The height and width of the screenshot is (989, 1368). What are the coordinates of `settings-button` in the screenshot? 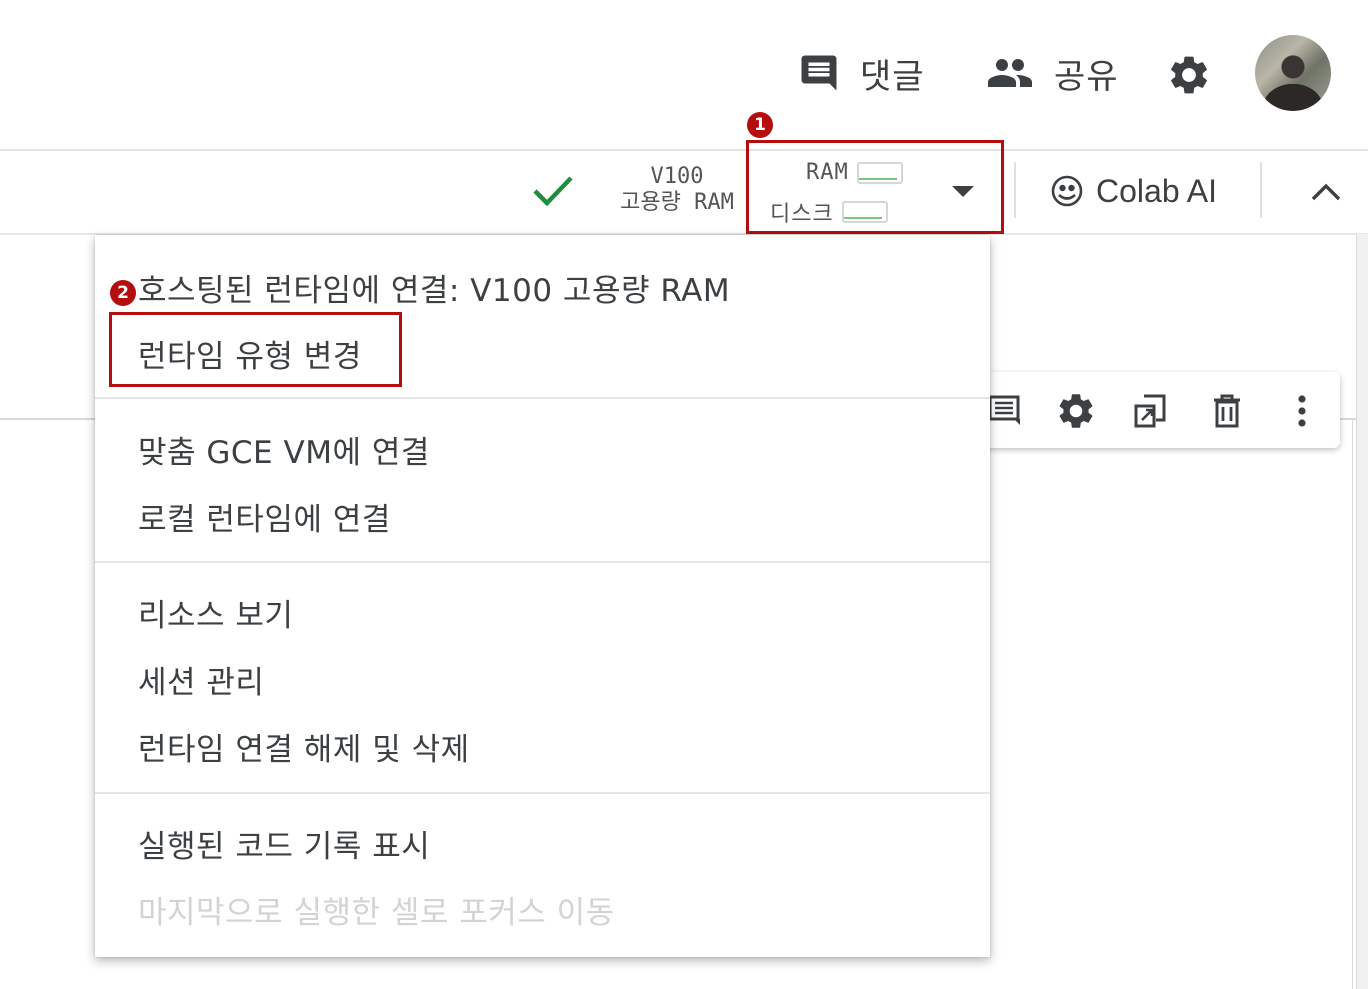 It's located at (1189, 75).